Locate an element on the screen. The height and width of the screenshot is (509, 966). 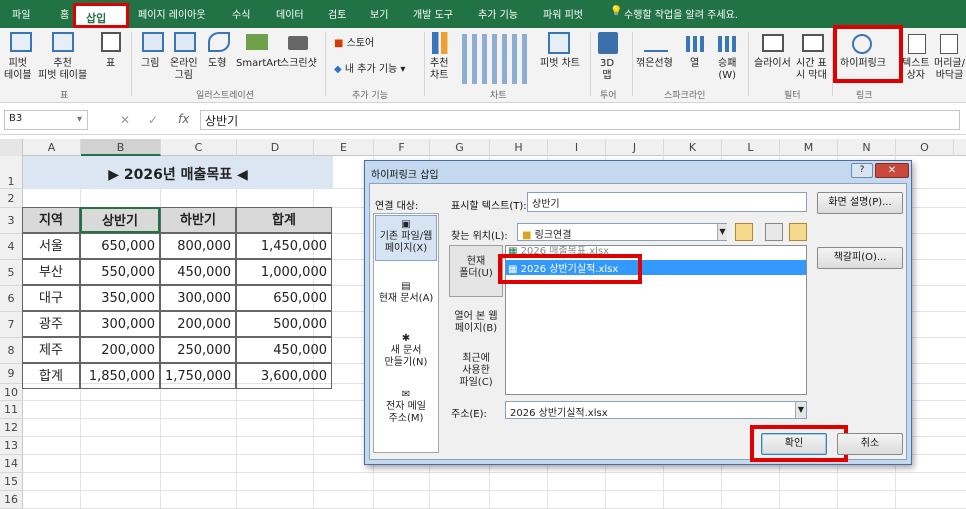
close-icon: ✕ is located at coordinates (892, 170).